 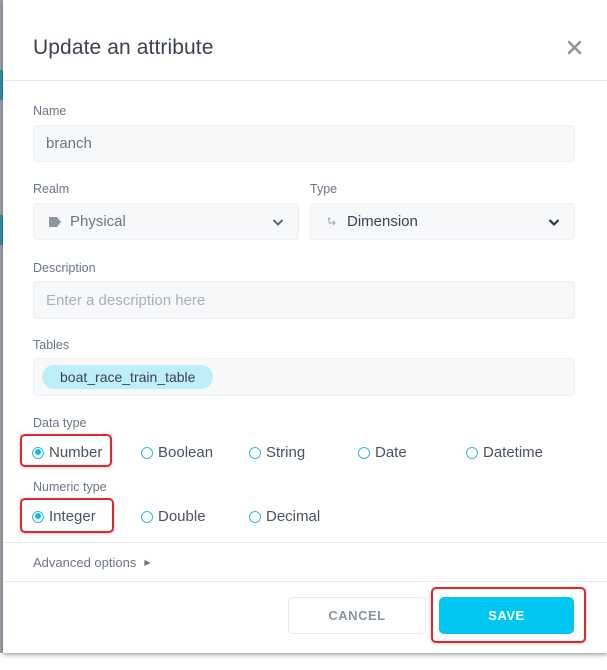 What do you see at coordinates (442, 221) in the screenshot?
I see `type-select: Dimension` at bounding box center [442, 221].